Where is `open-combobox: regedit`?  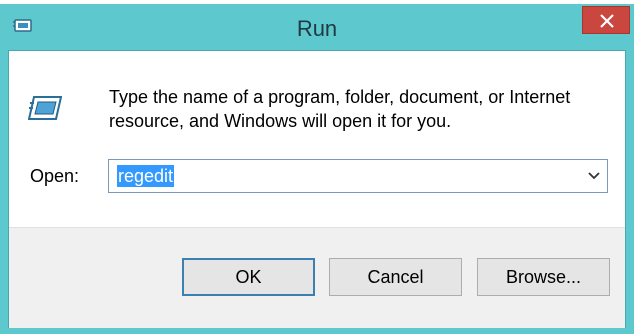 open-combobox: regedit is located at coordinates (358, 176).